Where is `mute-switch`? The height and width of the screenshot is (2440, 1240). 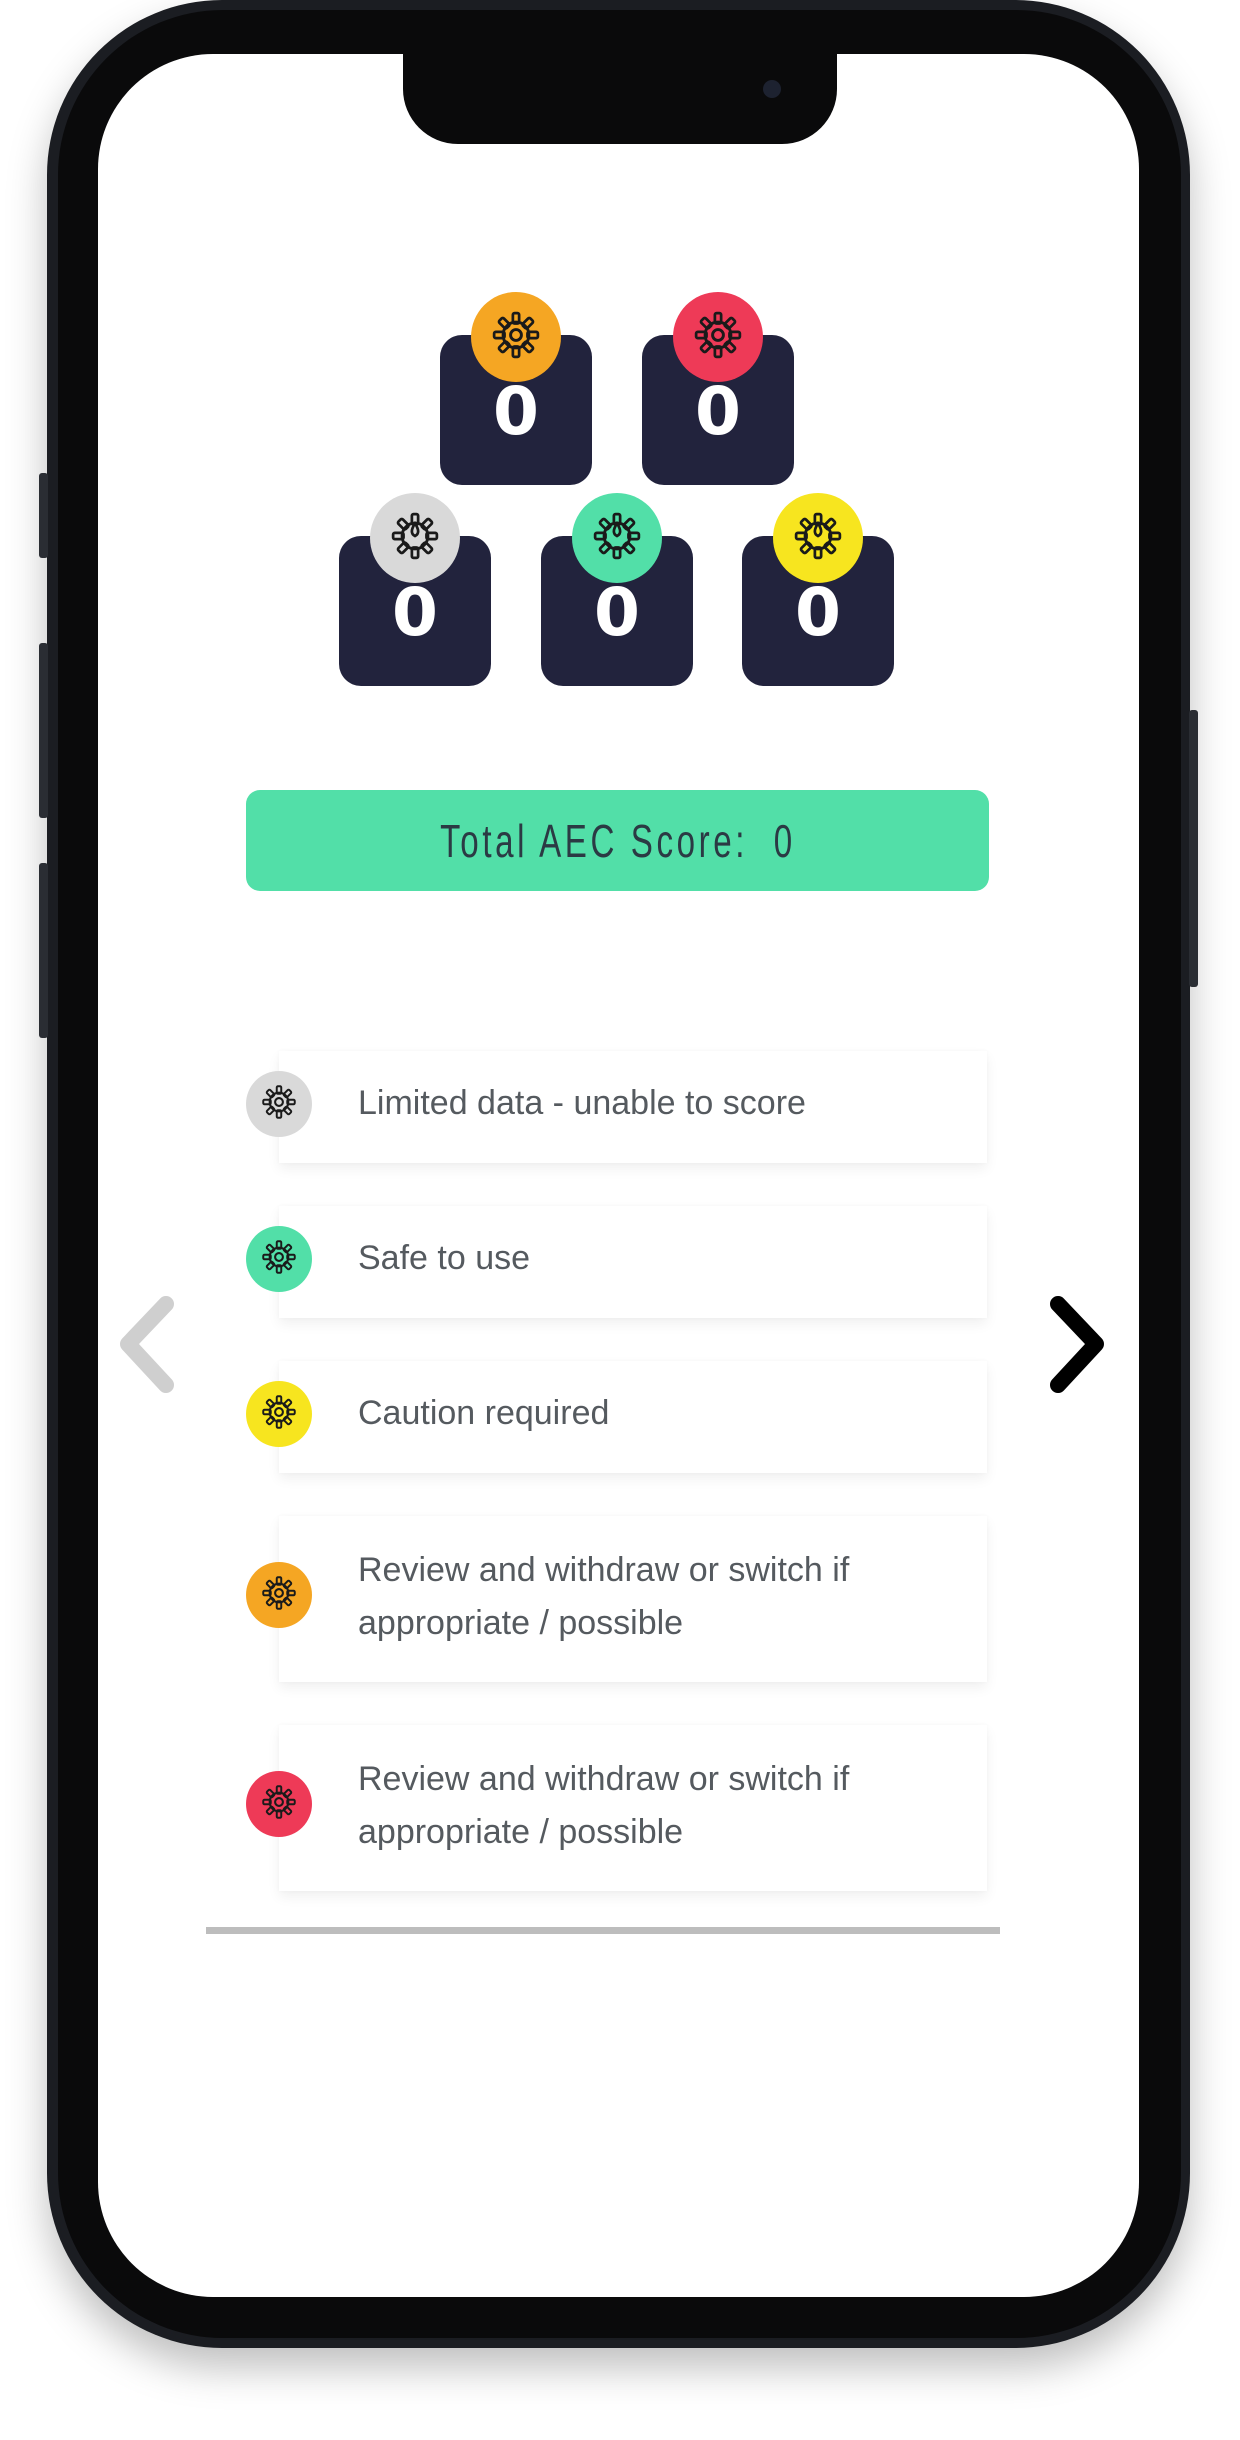
mute-switch is located at coordinates (43, 515).